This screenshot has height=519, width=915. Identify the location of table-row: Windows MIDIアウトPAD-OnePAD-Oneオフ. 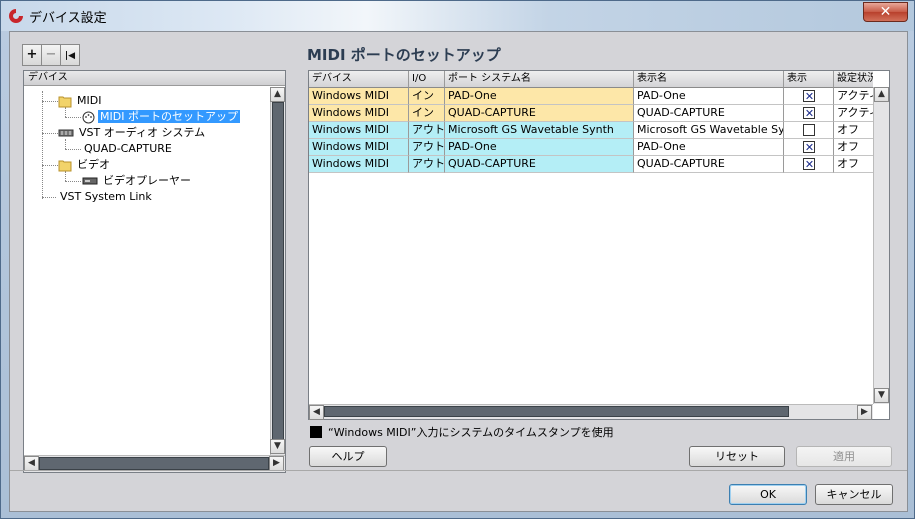
(591, 147).